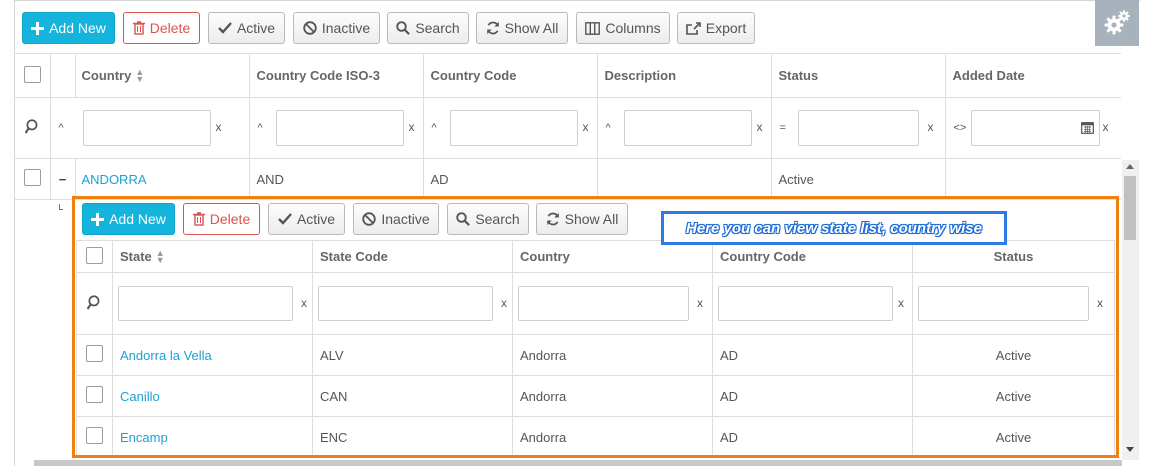 This screenshot has width=1154, height=466. I want to click on header-status-label: Status, so click(798, 75).